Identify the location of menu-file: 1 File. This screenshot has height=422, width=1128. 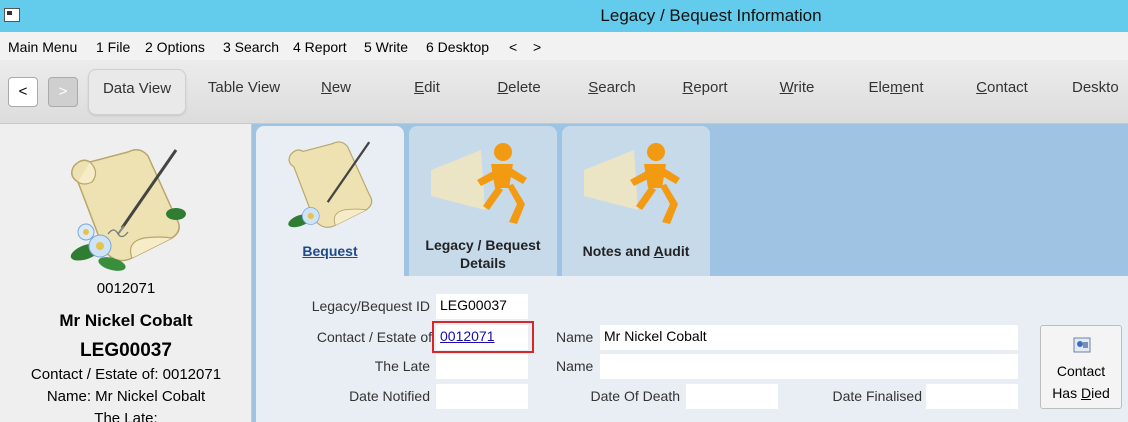
(113, 47).